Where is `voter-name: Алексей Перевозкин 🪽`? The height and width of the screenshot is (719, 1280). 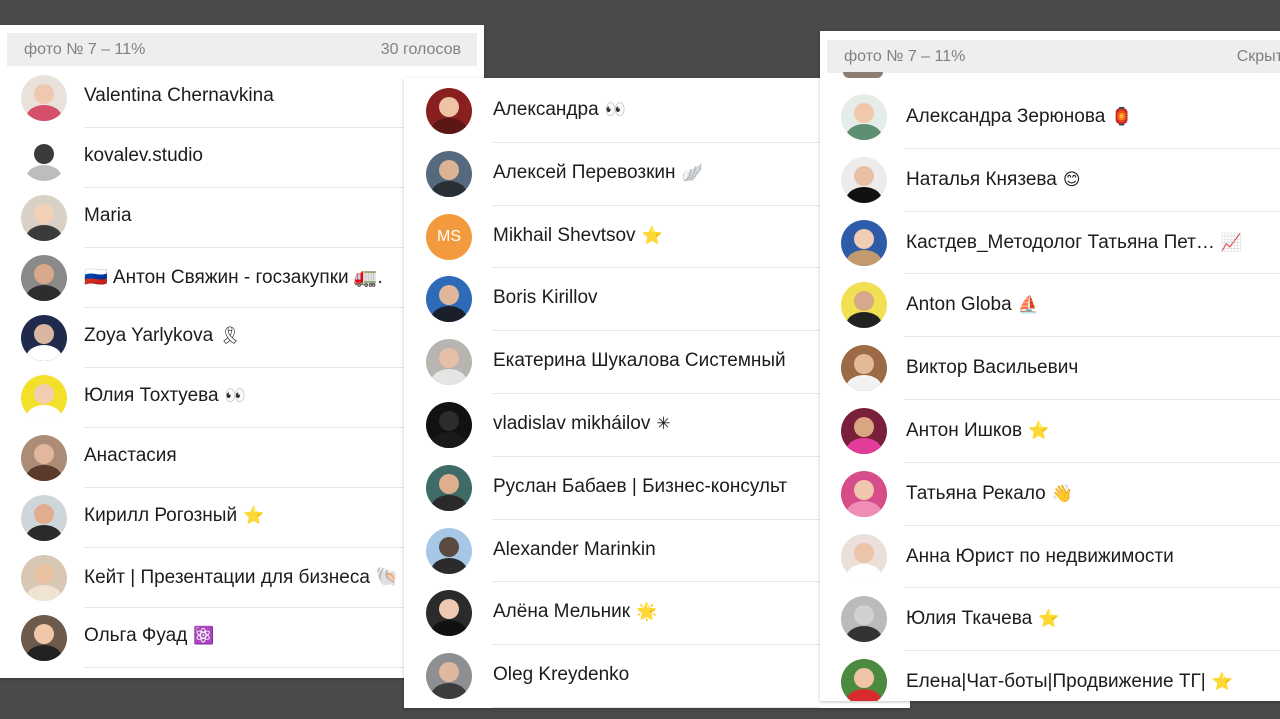
voter-name: Алексей Перевозкин 🪽 is located at coordinates (658, 173).